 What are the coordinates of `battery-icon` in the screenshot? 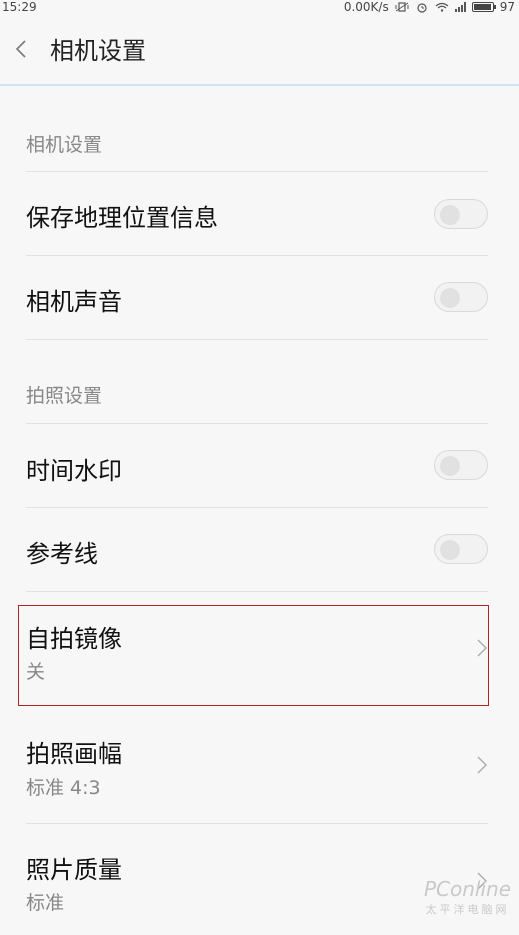 It's located at (483, 7).